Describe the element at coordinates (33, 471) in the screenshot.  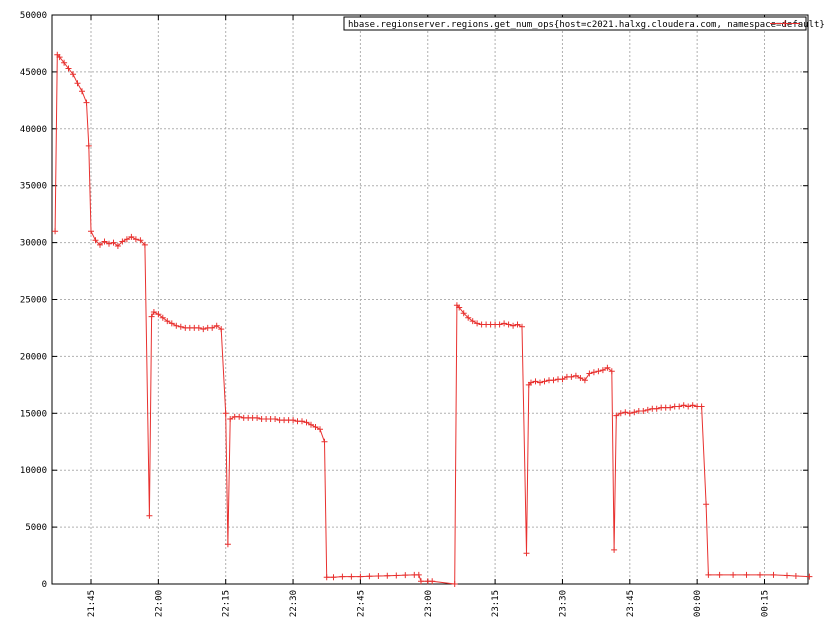
I see `y-tick-label: 10000` at that location.